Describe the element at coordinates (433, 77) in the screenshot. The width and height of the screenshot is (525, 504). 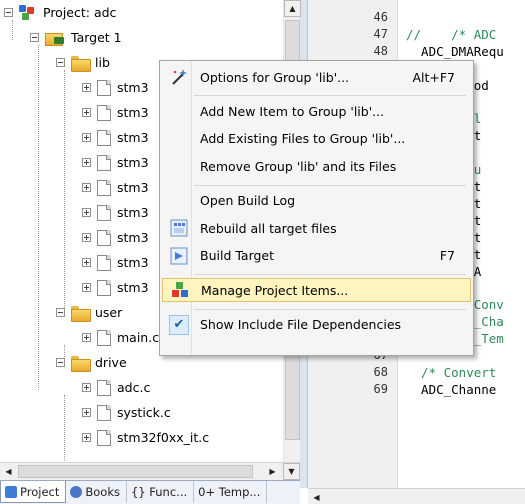
I see `menu-item-shortcut: Alt+F7` at that location.